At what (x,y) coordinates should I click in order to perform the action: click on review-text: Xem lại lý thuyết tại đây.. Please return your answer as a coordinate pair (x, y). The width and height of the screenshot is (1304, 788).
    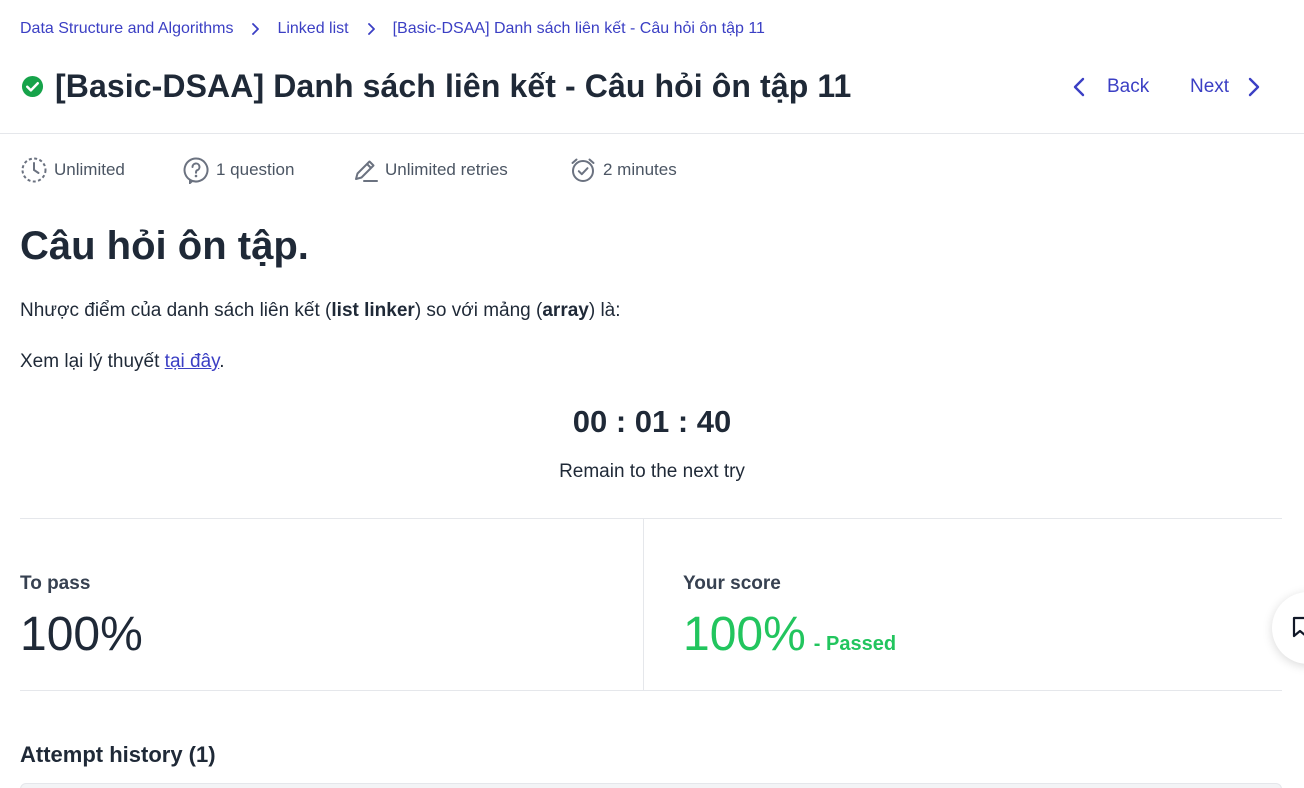
    Looking at the image, I should click on (122, 362).